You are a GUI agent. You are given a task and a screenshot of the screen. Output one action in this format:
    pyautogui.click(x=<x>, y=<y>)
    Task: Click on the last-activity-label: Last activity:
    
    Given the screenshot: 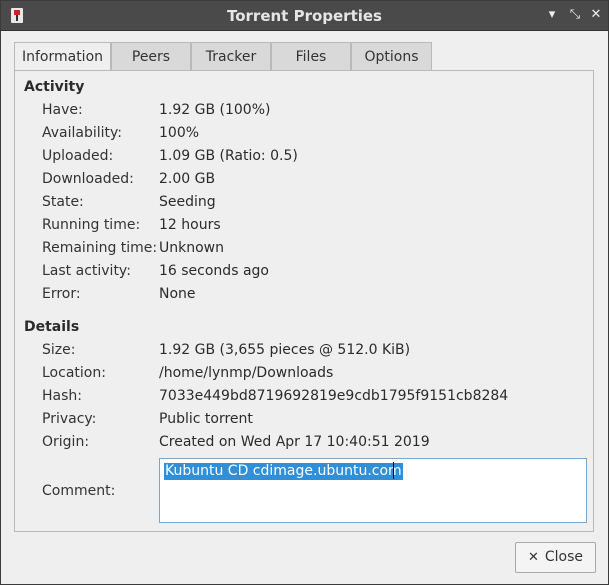 What is the action you would take?
    pyautogui.click(x=86, y=271)
    